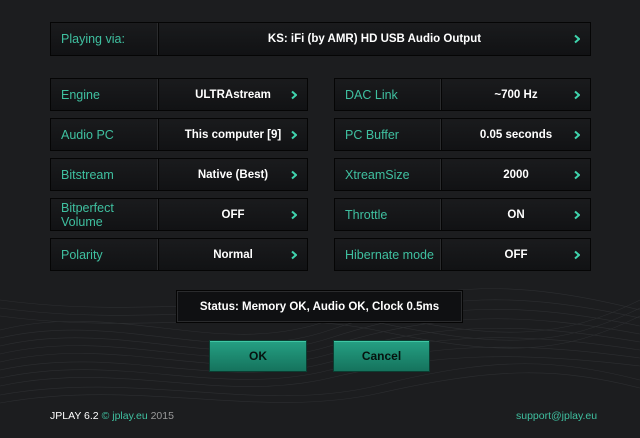 The image size is (640, 438). What do you see at coordinates (381, 356) in the screenshot?
I see `cancel-button: Cancel` at bounding box center [381, 356].